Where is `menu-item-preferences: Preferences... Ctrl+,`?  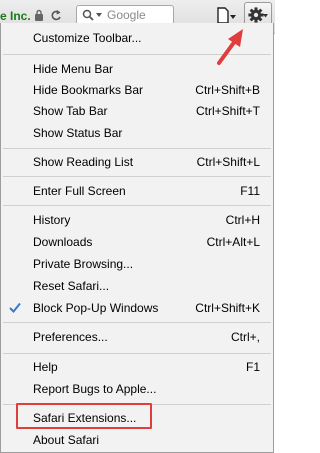 menu-item-preferences: Preferences... Ctrl+, is located at coordinates (137, 337).